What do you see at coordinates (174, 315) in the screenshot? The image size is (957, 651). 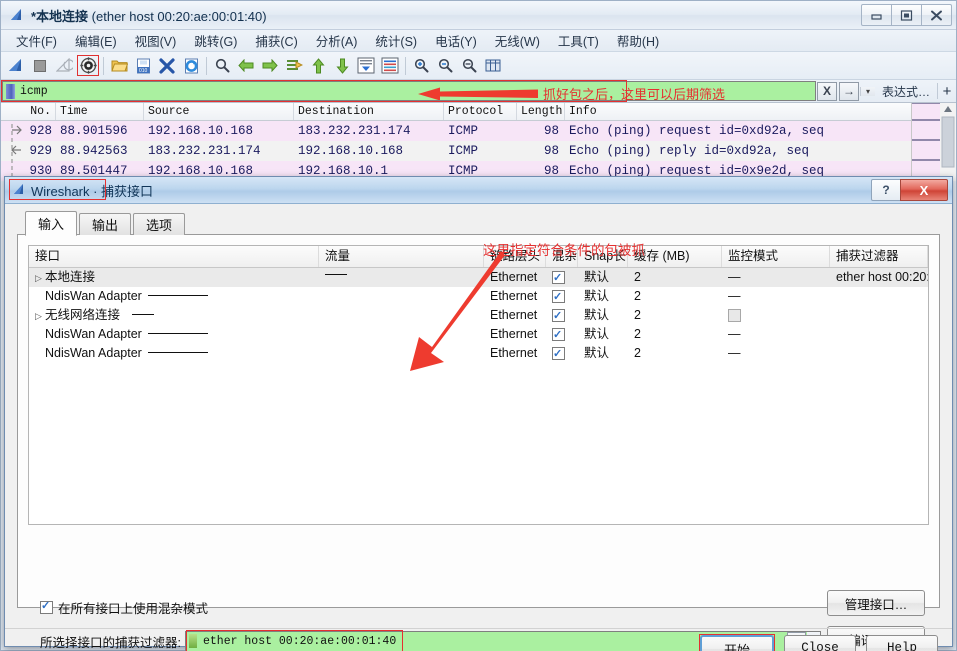 I see `cell-interface-name: ▷ 无线网络连接` at bounding box center [174, 315].